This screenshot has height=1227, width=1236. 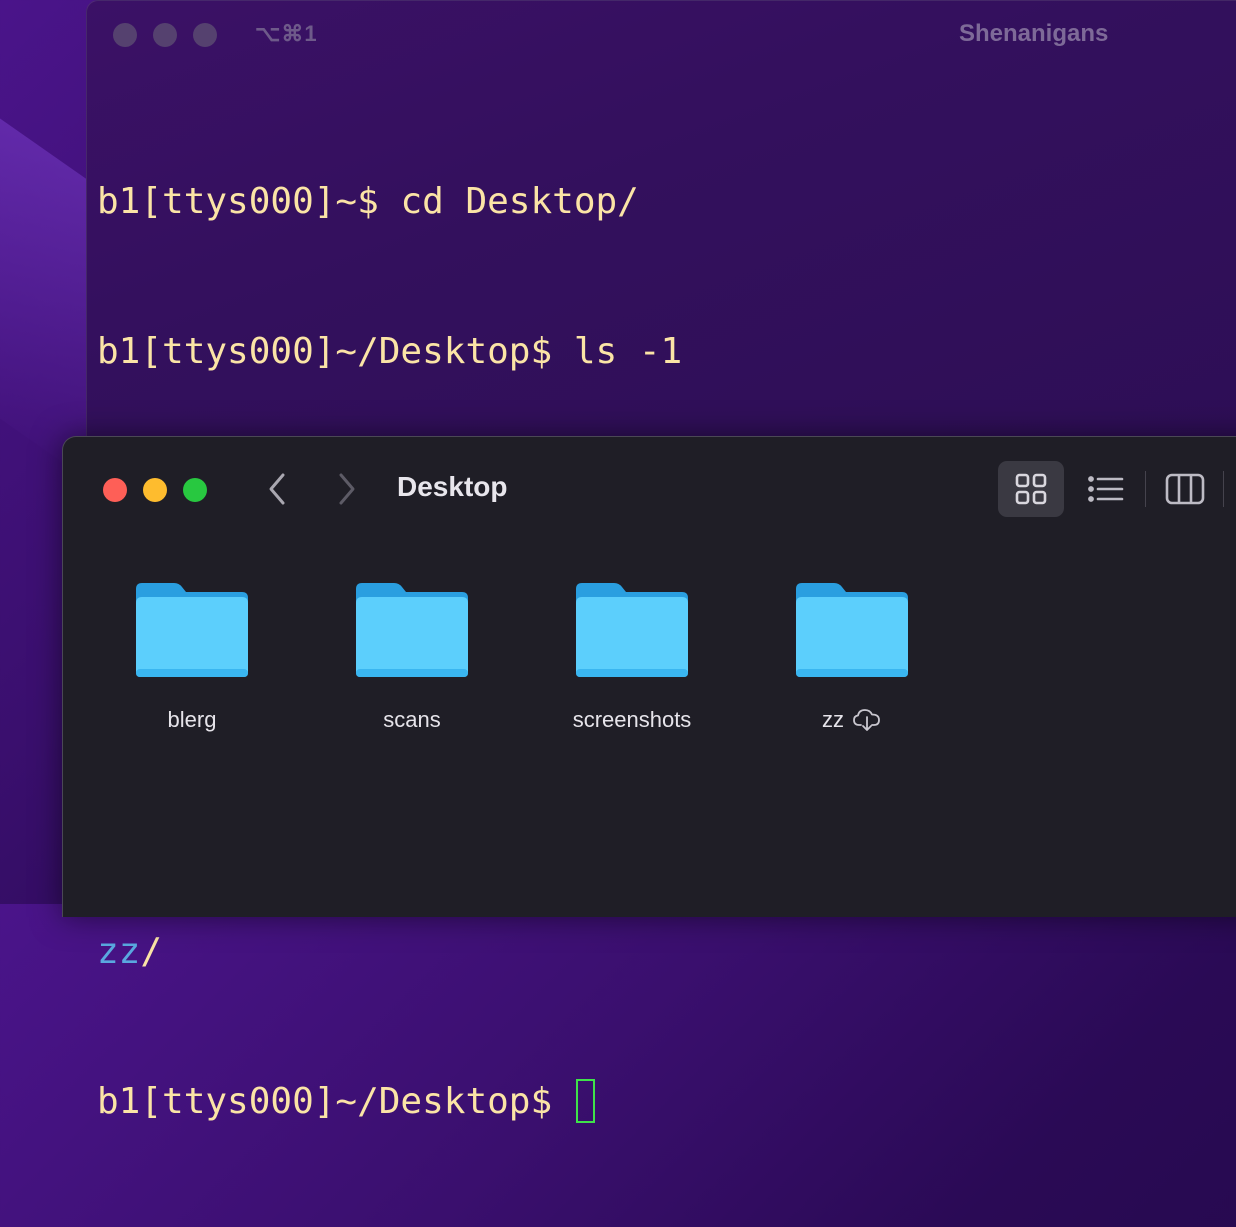 I want to click on prompt: b1[ttys000]~$, so click(x=249, y=201).